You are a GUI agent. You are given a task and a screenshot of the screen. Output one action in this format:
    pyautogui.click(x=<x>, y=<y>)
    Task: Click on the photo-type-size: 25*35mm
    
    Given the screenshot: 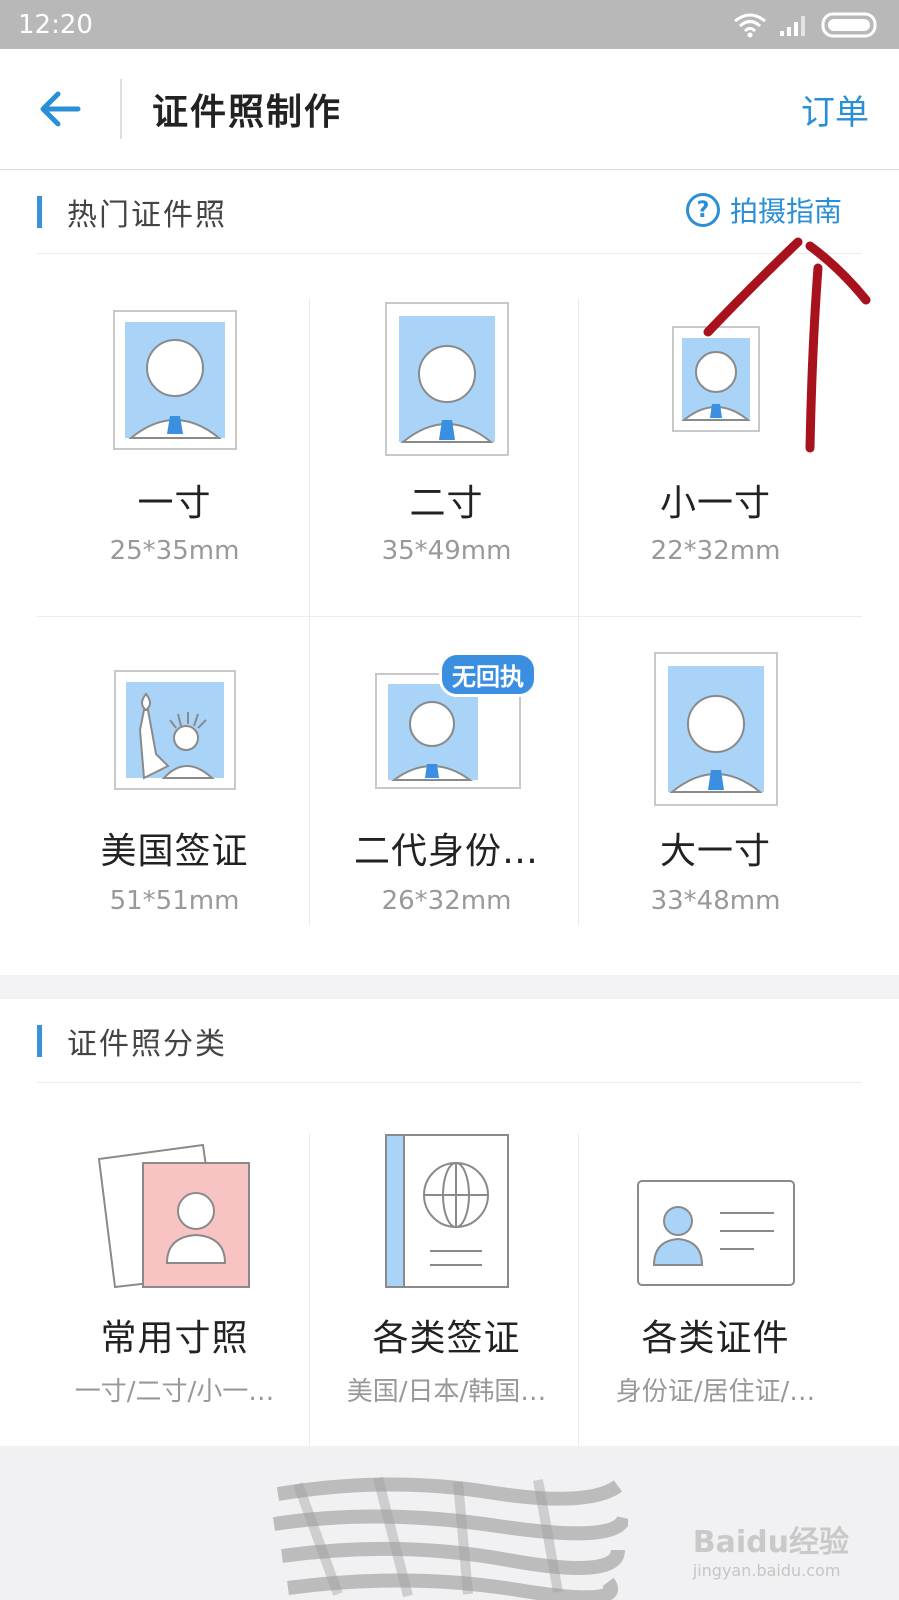 What is the action you would take?
    pyautogui.click(x=174, y=551)
    